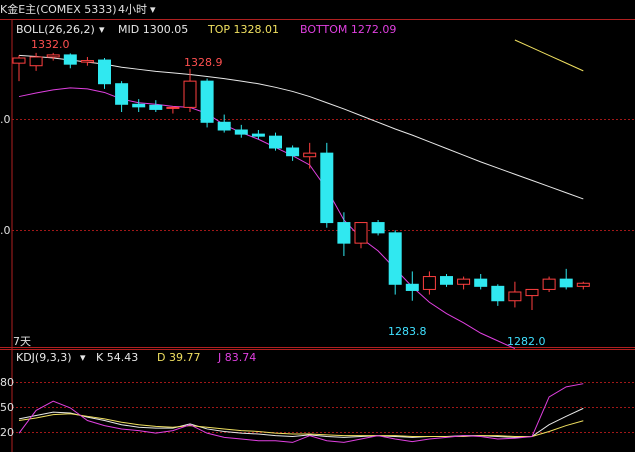 Image resolution: width=635 pixels, height=452 pixels. I want to click on low-label-1283: 1283.8, so click(407, 331).